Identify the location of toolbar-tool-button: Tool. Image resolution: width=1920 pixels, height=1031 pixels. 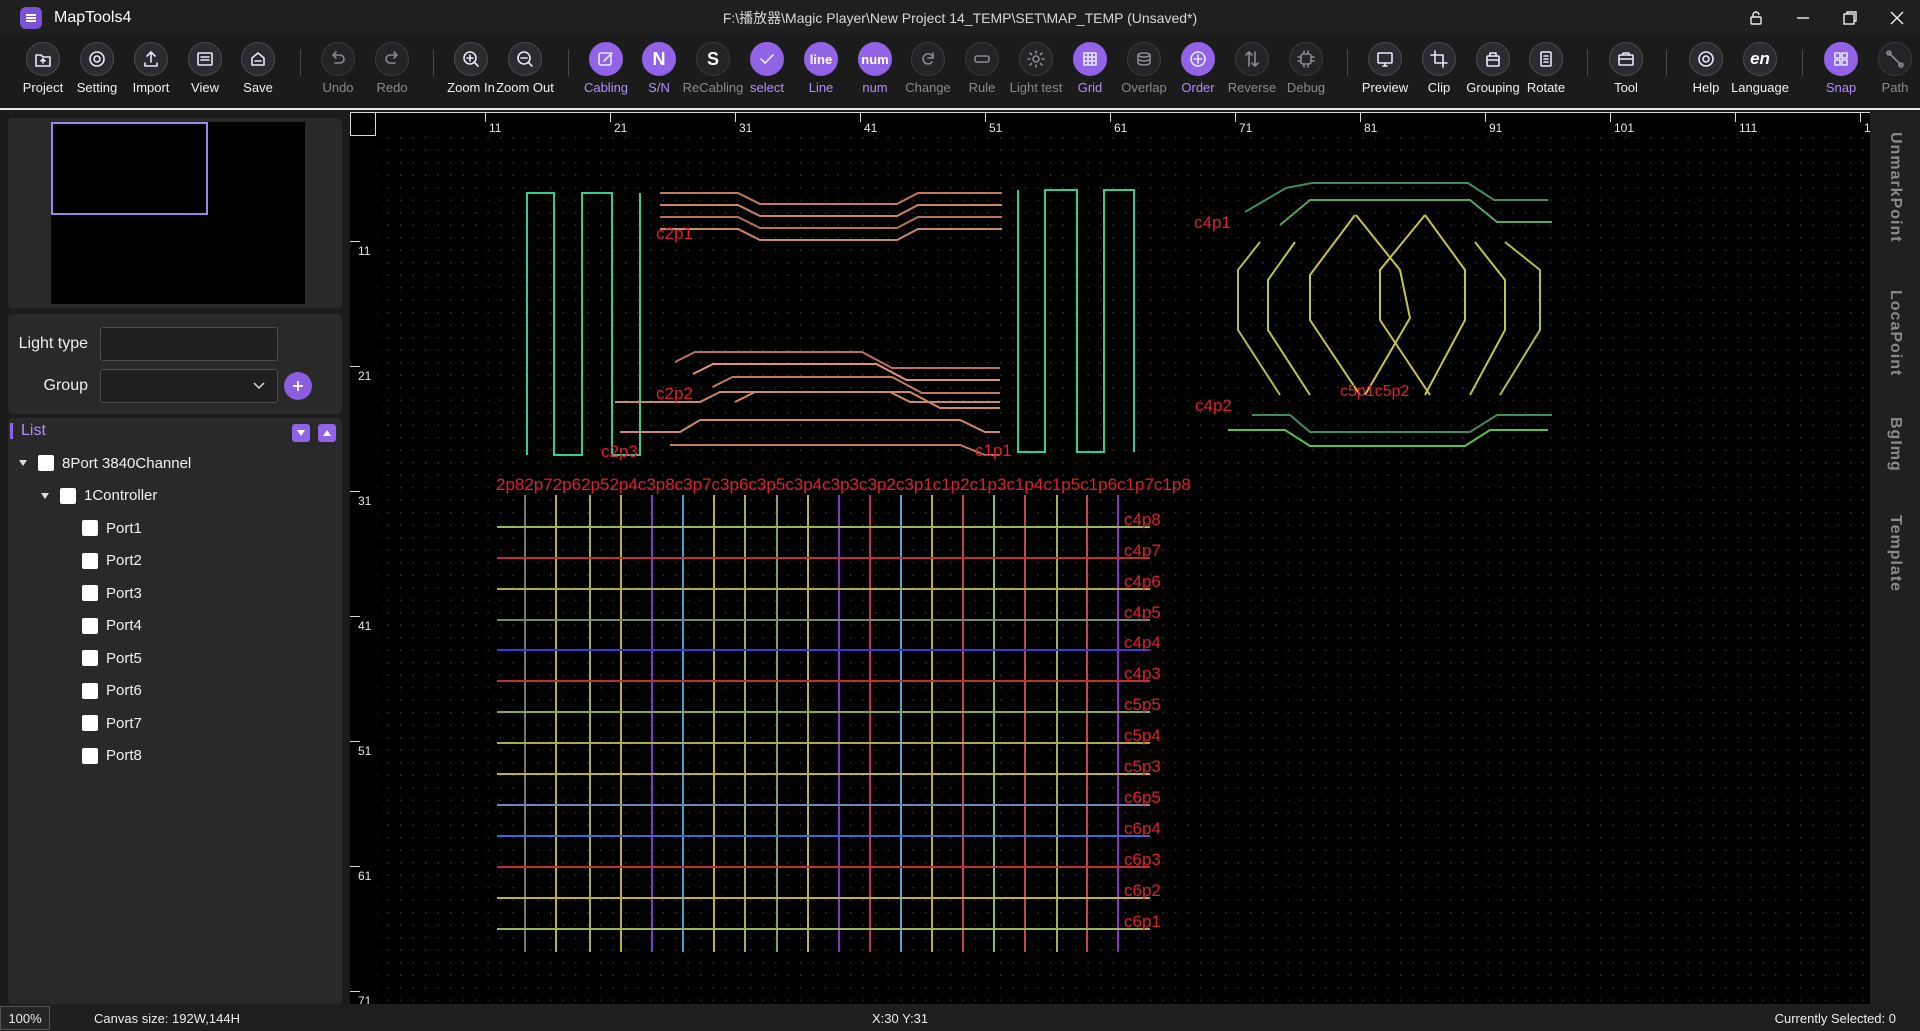
(1626, 75).